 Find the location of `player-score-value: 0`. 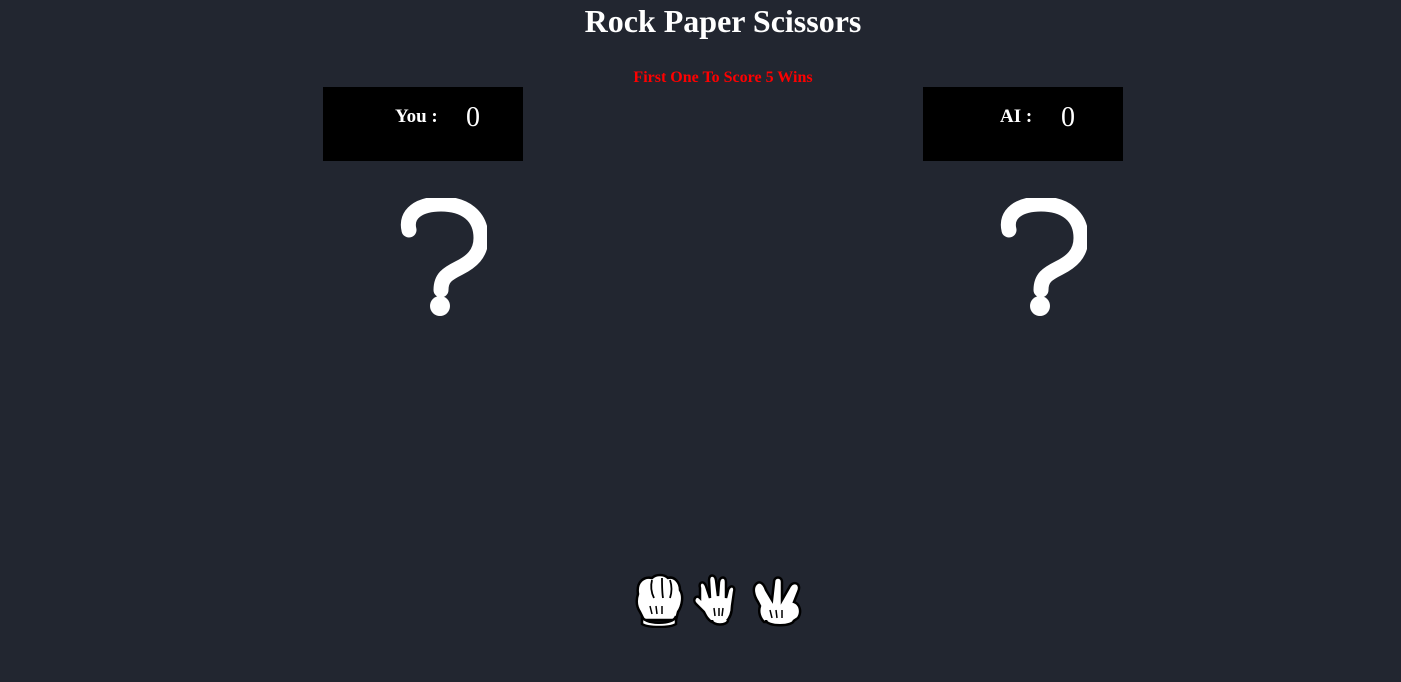

player-score-value: 0 is located at coordinates (473, 117).